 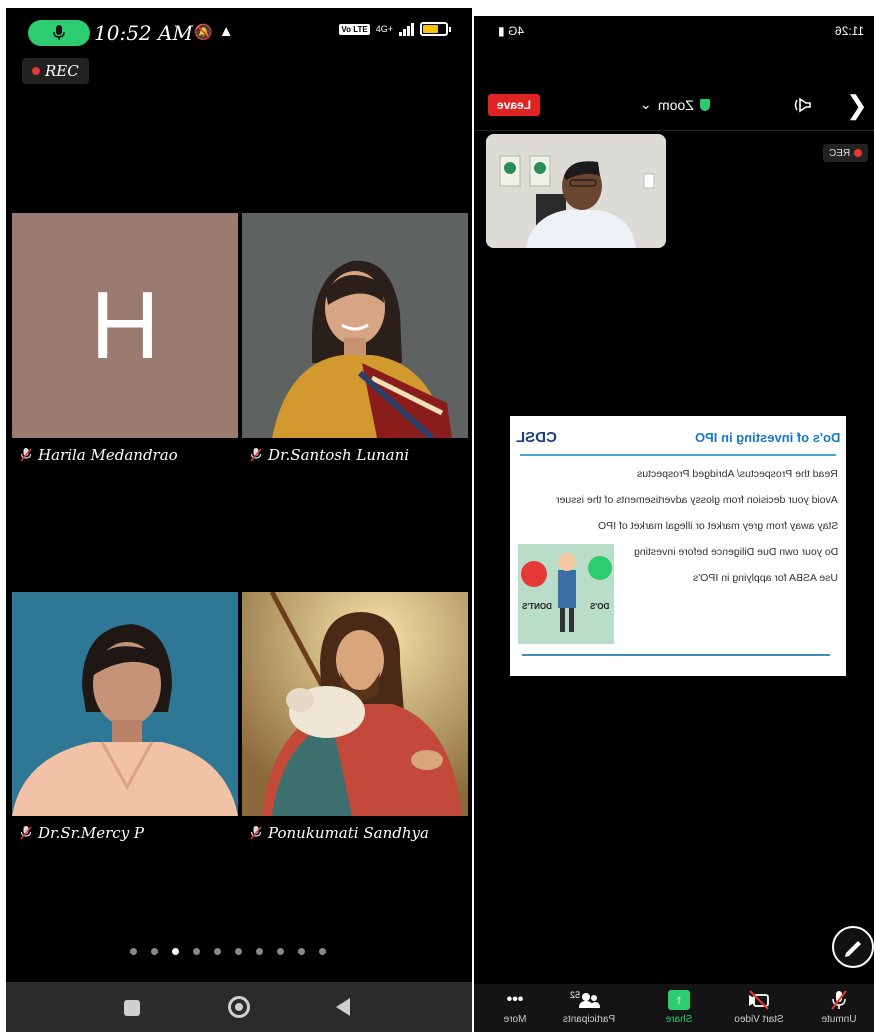 I want to click on share-button: ↑ Share, so click(x=679, y=1006).